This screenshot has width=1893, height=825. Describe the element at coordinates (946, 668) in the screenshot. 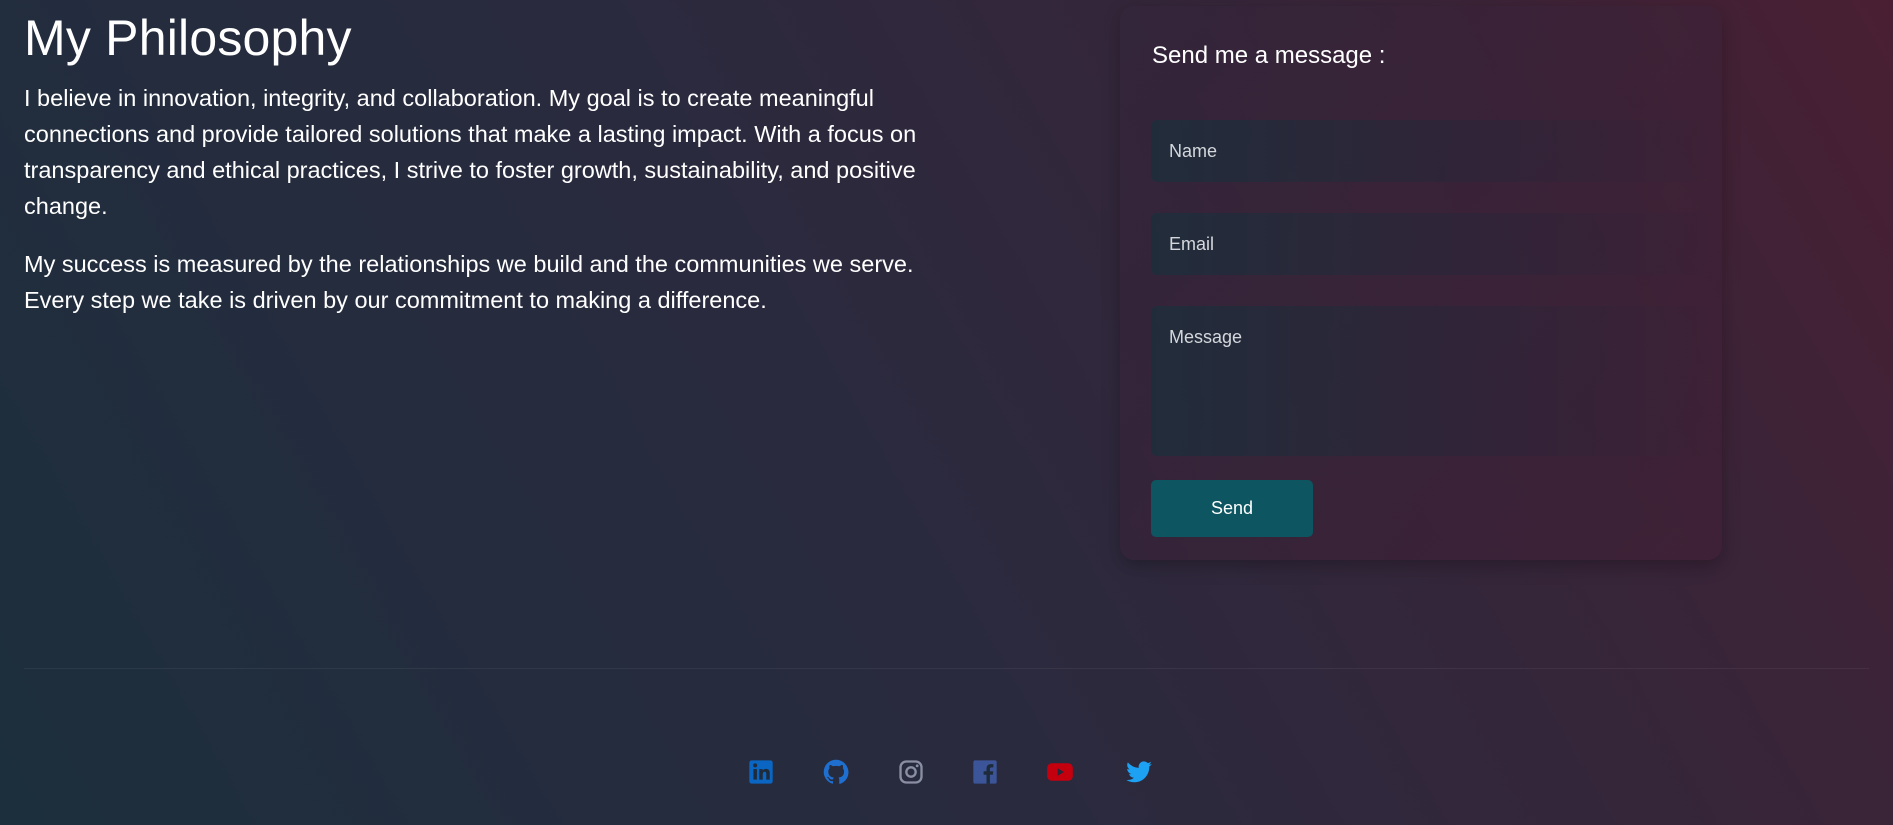

I see `footer-divider` at that location.